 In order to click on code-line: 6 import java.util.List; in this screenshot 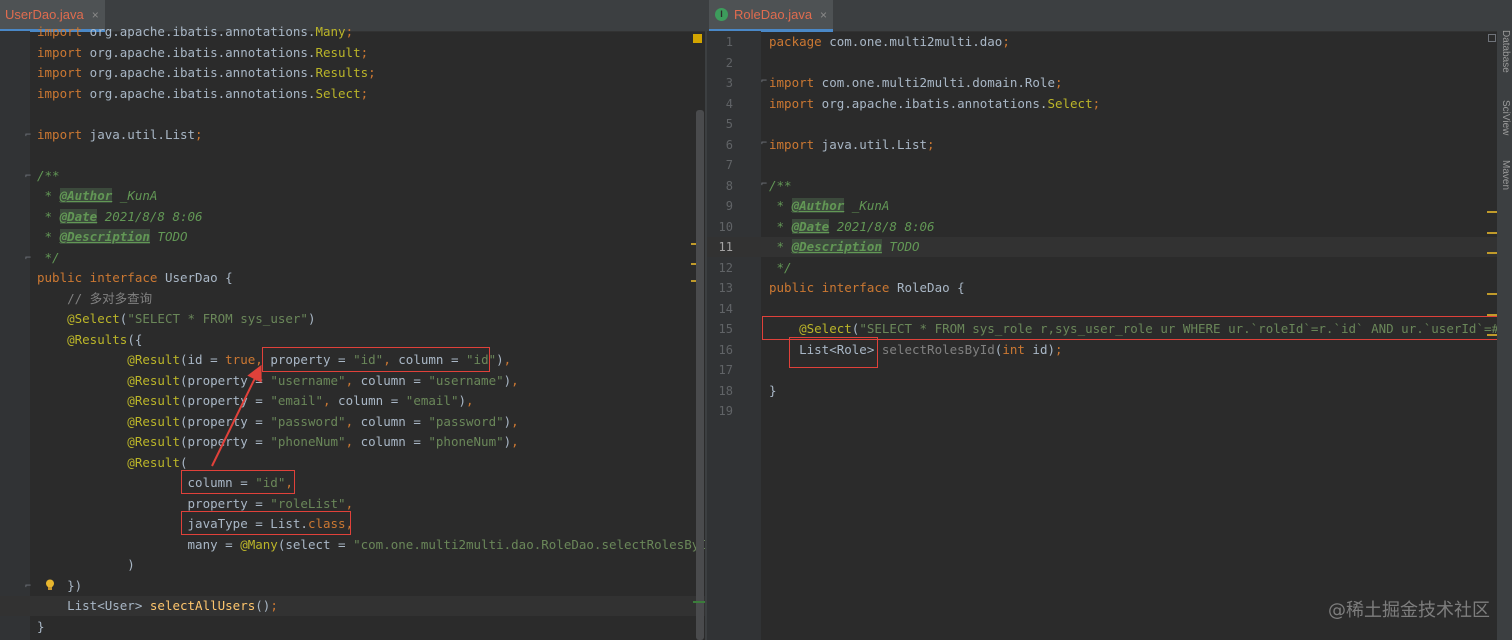, I will do `click(1102, 145)`.